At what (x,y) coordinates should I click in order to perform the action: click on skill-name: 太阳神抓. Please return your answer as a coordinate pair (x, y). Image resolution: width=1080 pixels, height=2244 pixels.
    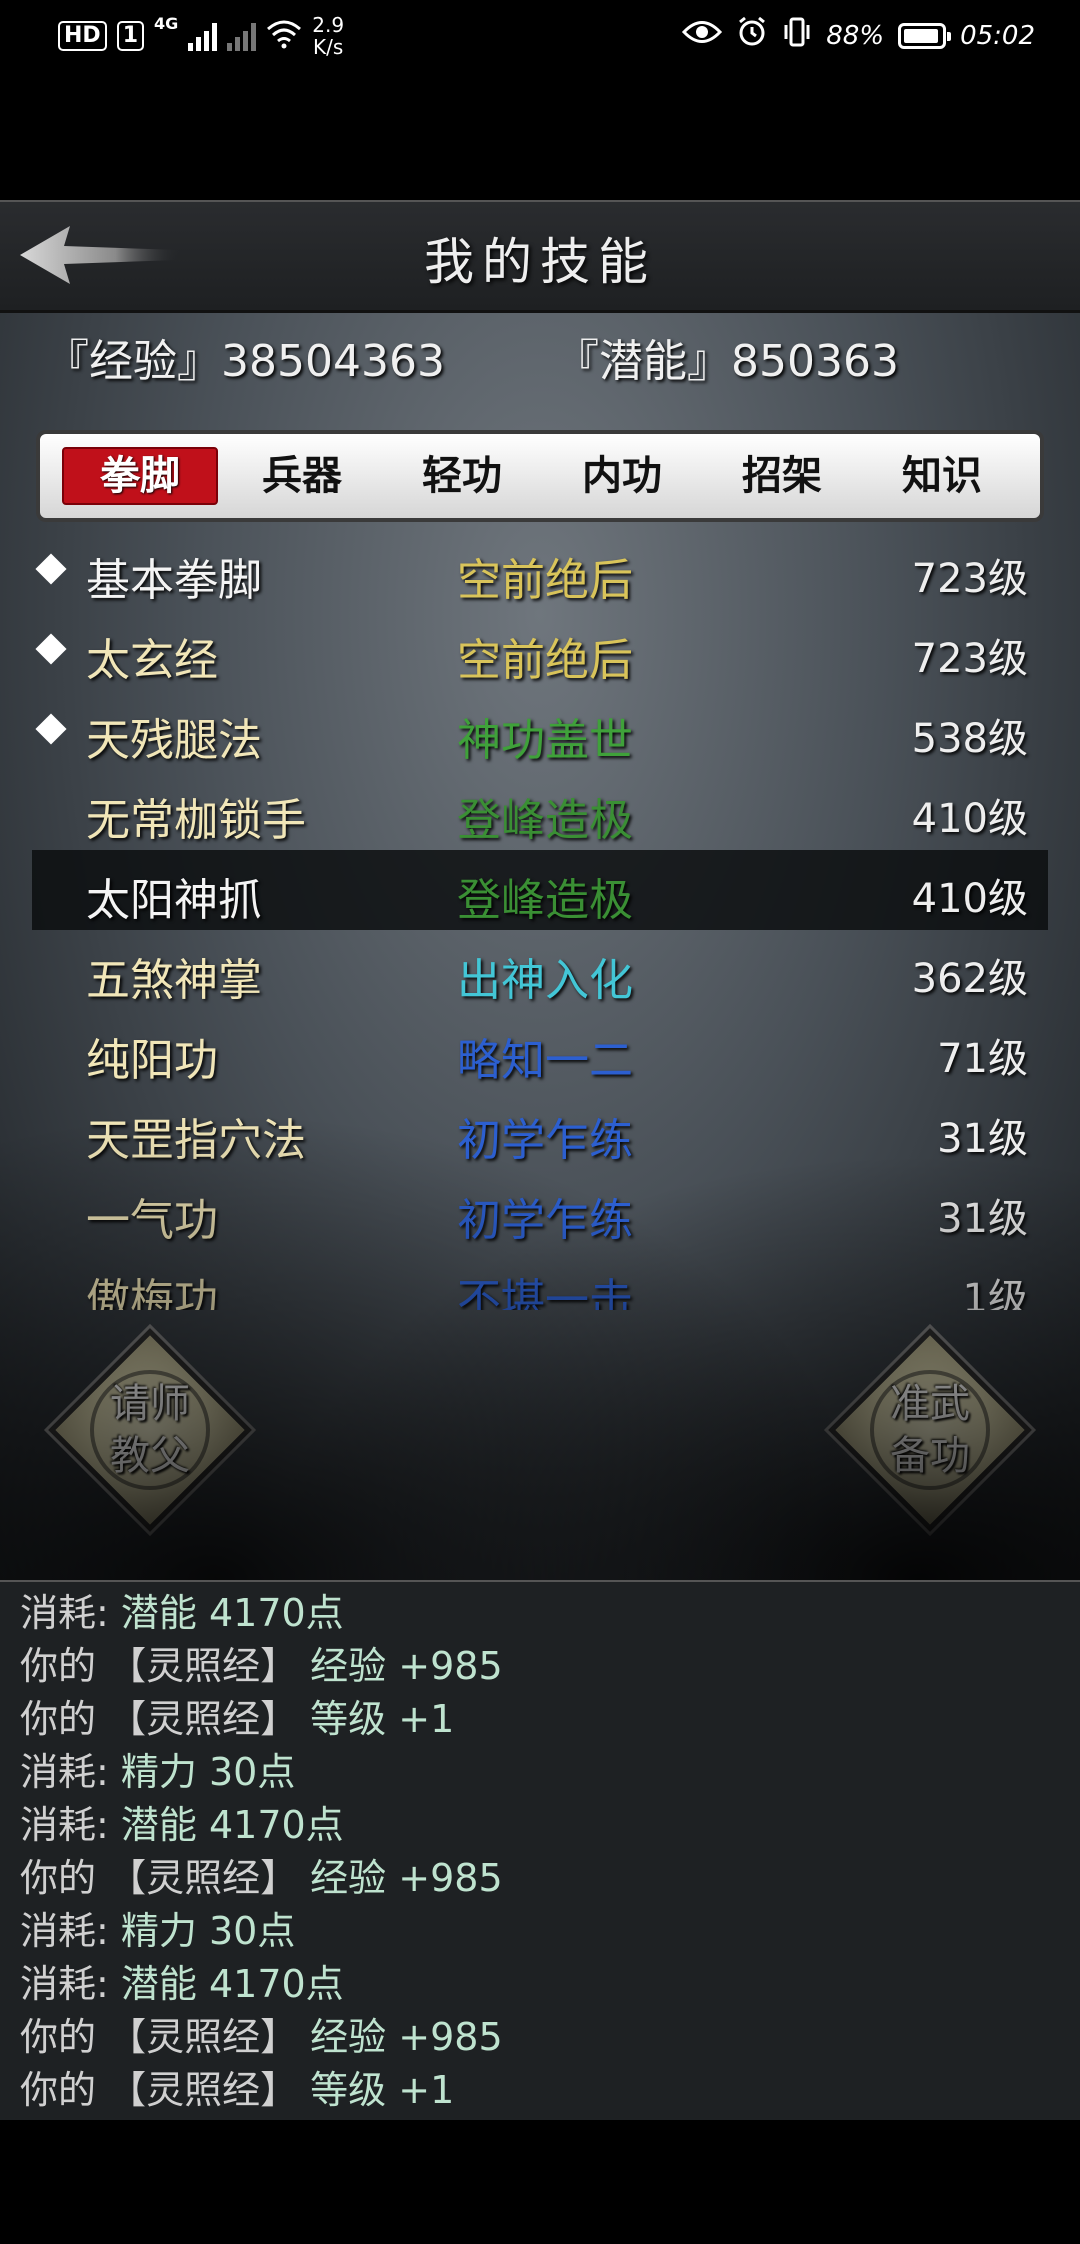
    Looking at the image, I should click on (174, 900).